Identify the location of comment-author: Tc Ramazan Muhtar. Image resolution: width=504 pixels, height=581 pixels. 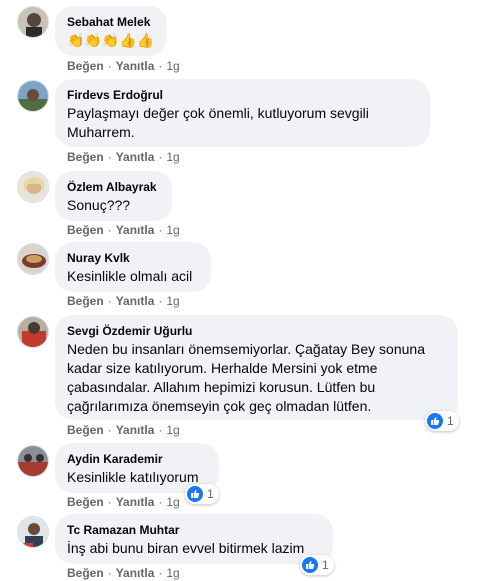
(194, 530).